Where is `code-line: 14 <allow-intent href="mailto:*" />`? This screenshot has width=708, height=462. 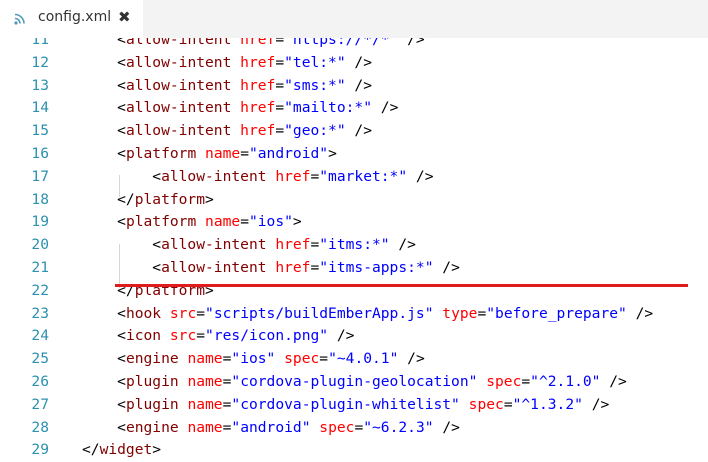
code-line: 14 <allow-intent href="mailto:*" /> is located at coordinates (354, 108).